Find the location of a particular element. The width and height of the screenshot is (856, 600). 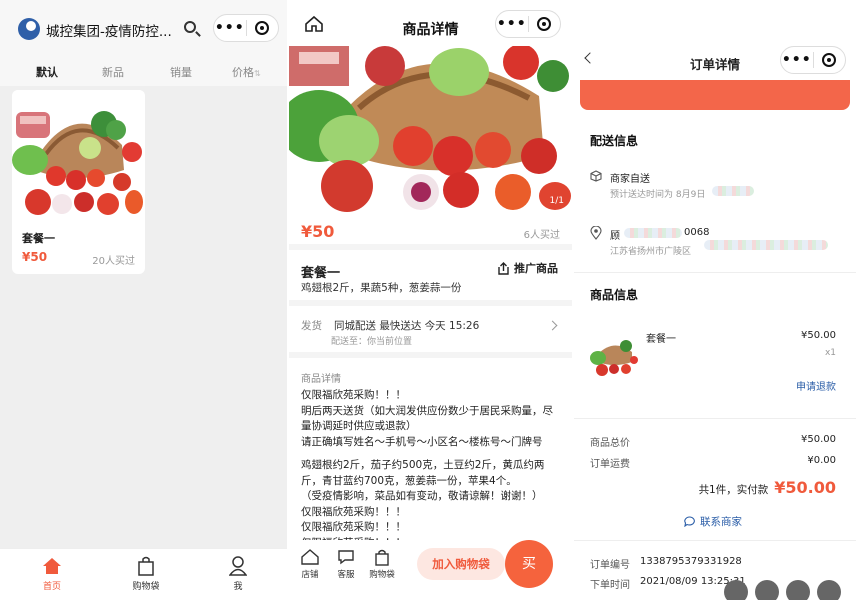

sort-tabs: 默认 新品 销量 价格⇅ is located at coordinates (143, 71).